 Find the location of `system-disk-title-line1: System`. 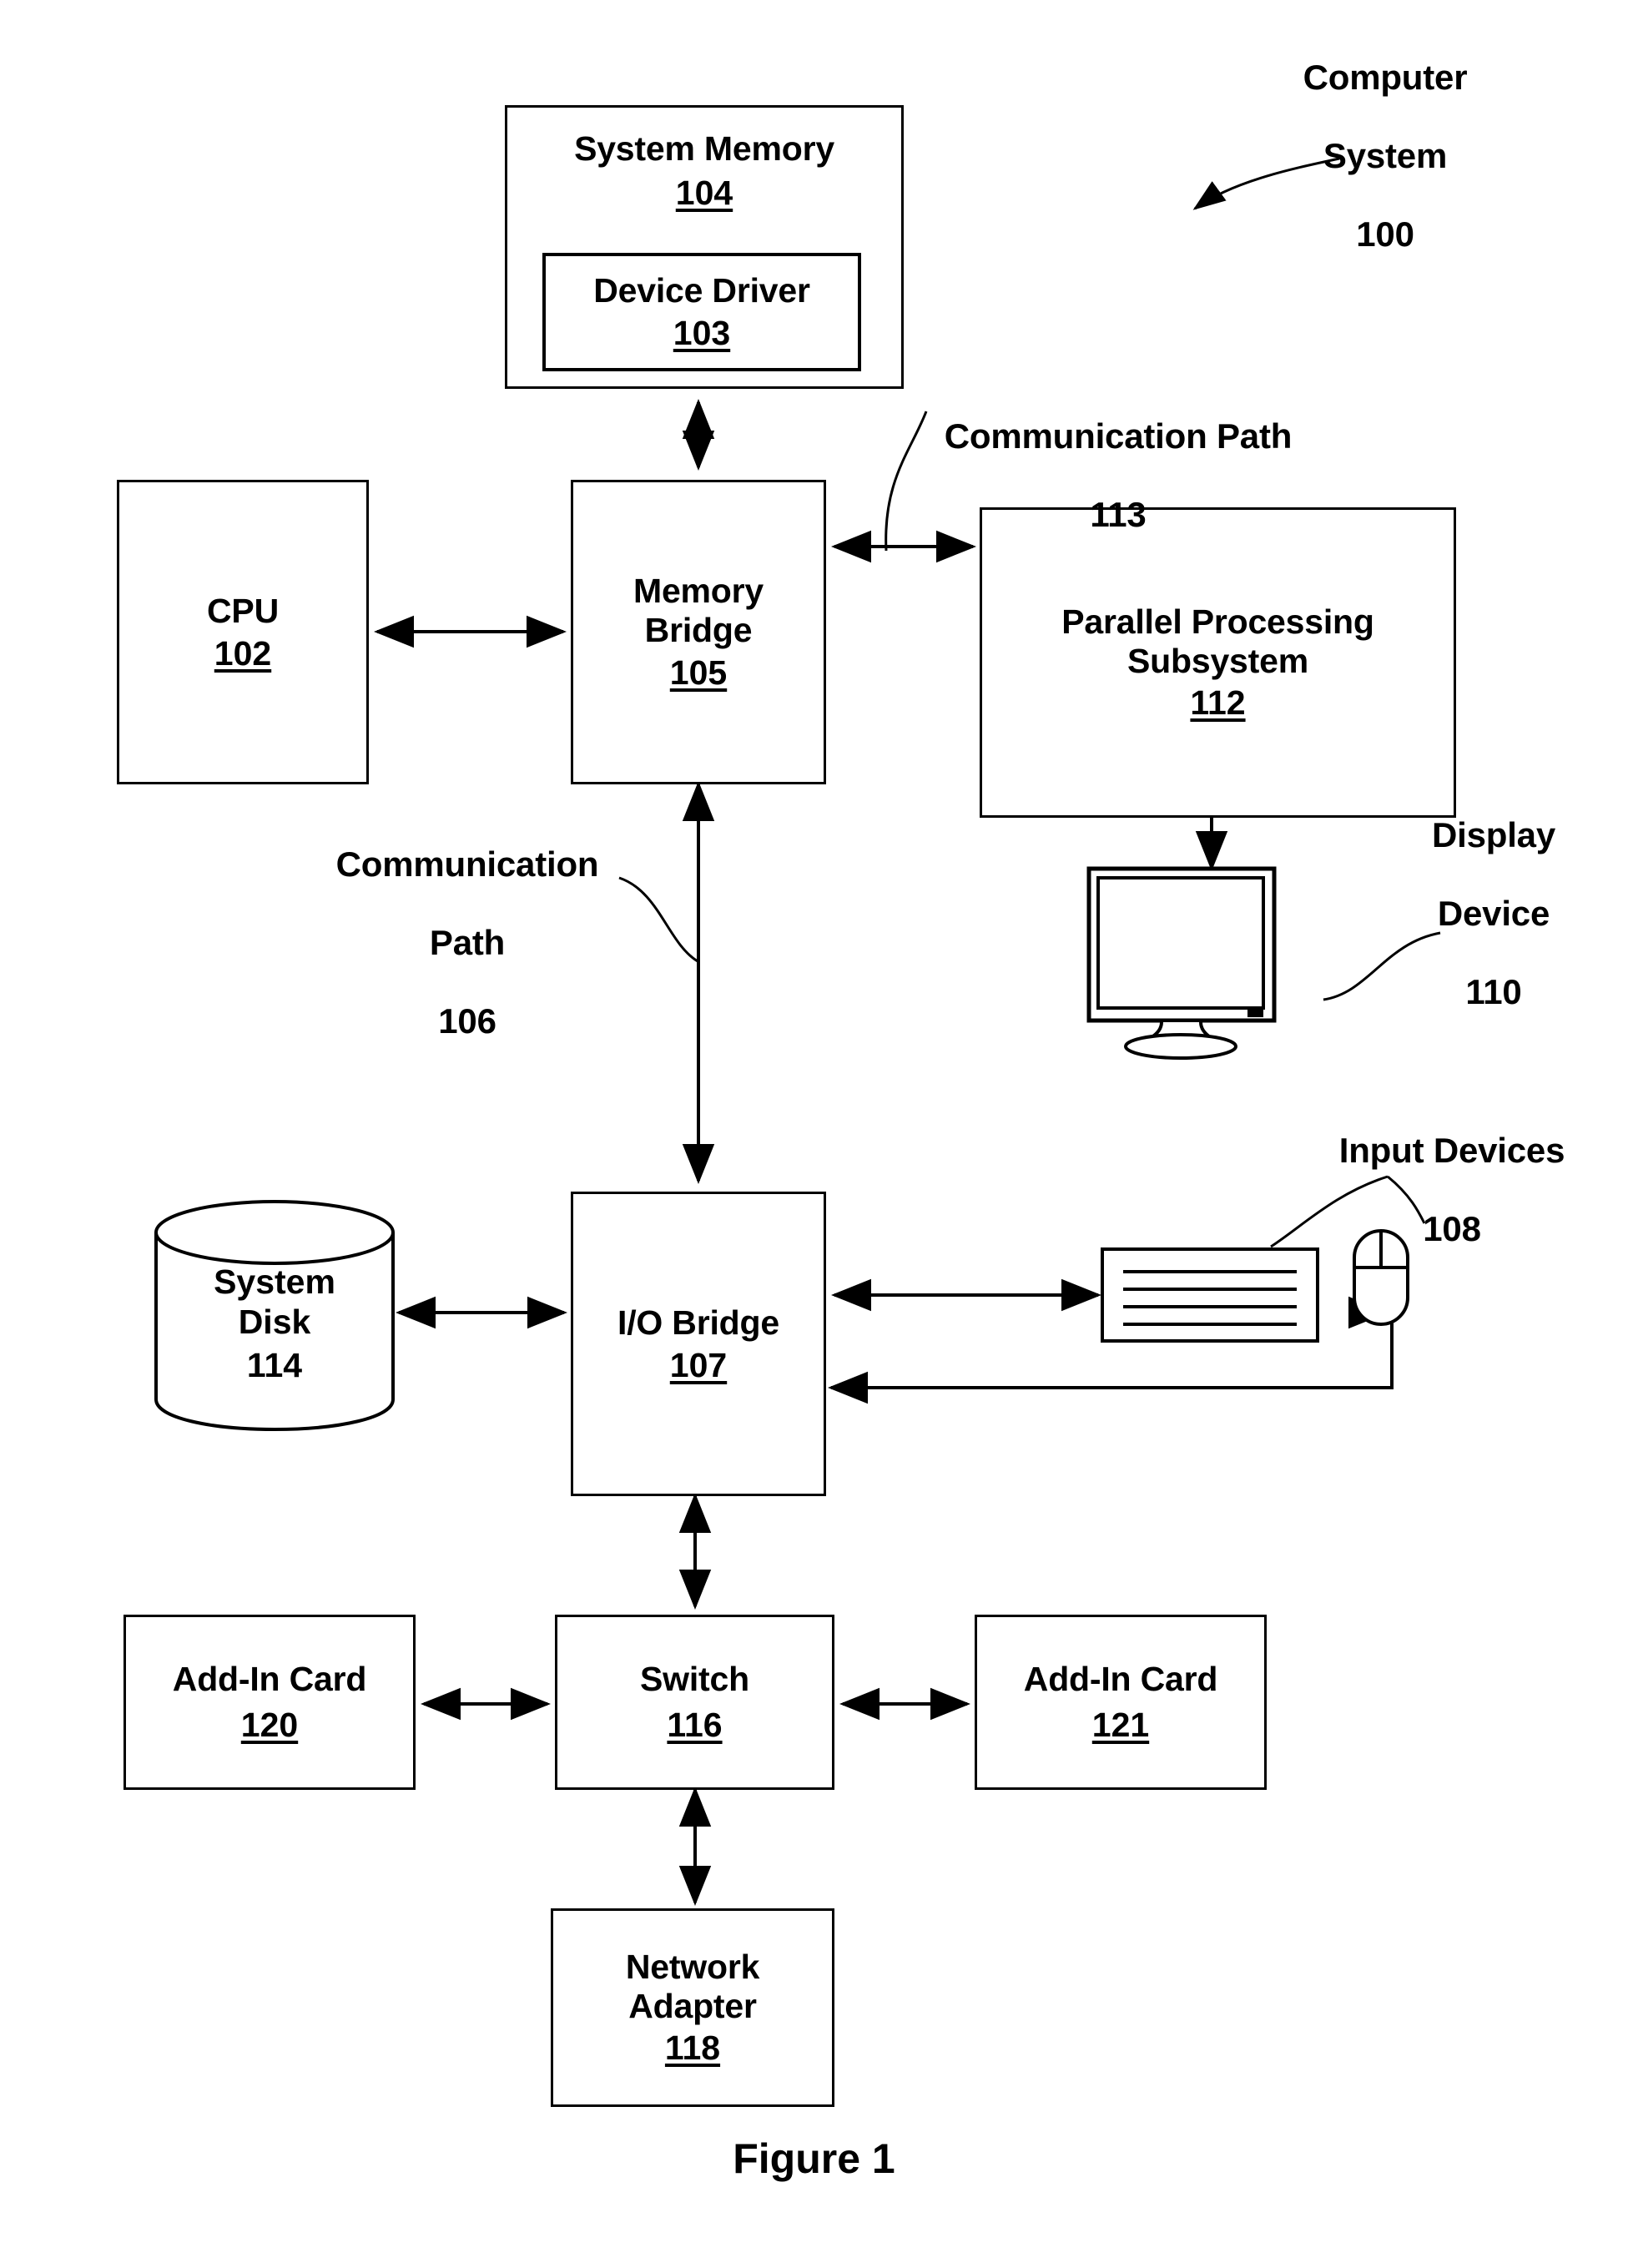

system-disk-title-line1: System is located at coordinates (274, 1282).